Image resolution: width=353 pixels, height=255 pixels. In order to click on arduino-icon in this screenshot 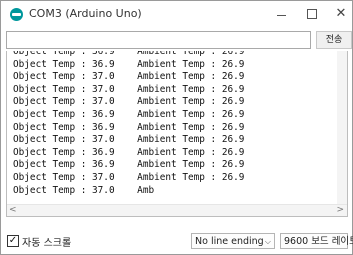, I will do `click(16, 14)`.